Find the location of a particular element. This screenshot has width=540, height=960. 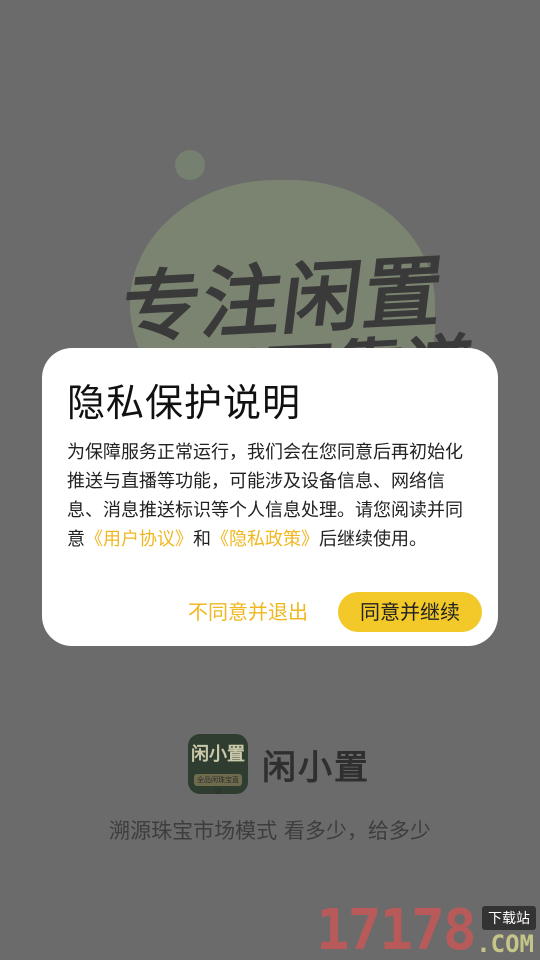

user-agreement-link: 《用户协议》 is located at coordinates (139, 539).